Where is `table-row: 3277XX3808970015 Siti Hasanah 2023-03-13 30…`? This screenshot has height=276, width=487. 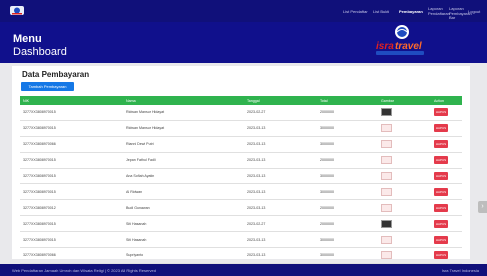 table-row: 3277XX3808970015 Siti Hasanah 2023-03-13 30… is located at coordinates (241, 240).